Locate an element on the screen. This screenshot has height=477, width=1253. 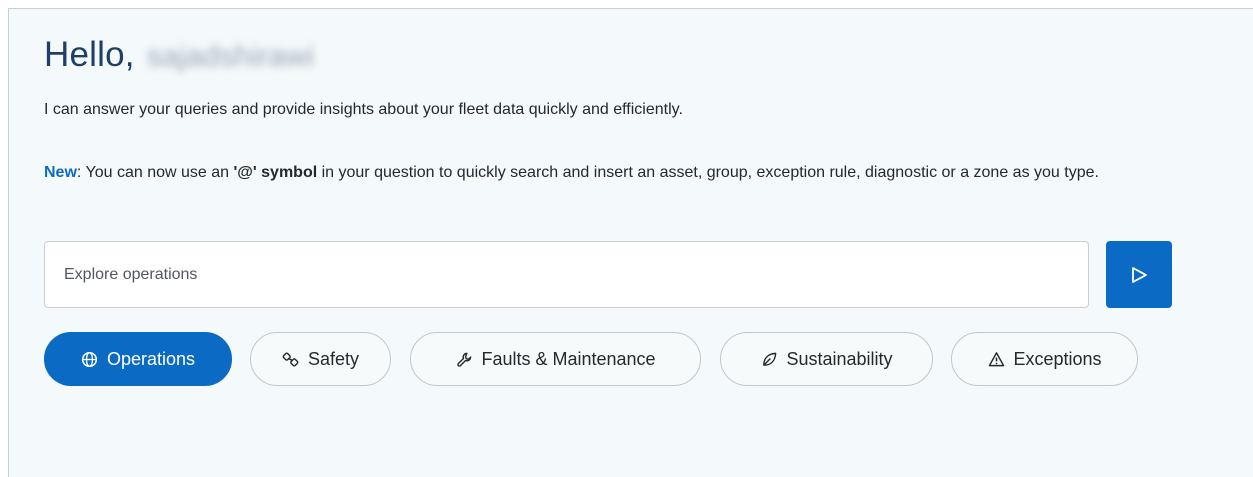
leaf-icon is located at coordinates (769, 359).